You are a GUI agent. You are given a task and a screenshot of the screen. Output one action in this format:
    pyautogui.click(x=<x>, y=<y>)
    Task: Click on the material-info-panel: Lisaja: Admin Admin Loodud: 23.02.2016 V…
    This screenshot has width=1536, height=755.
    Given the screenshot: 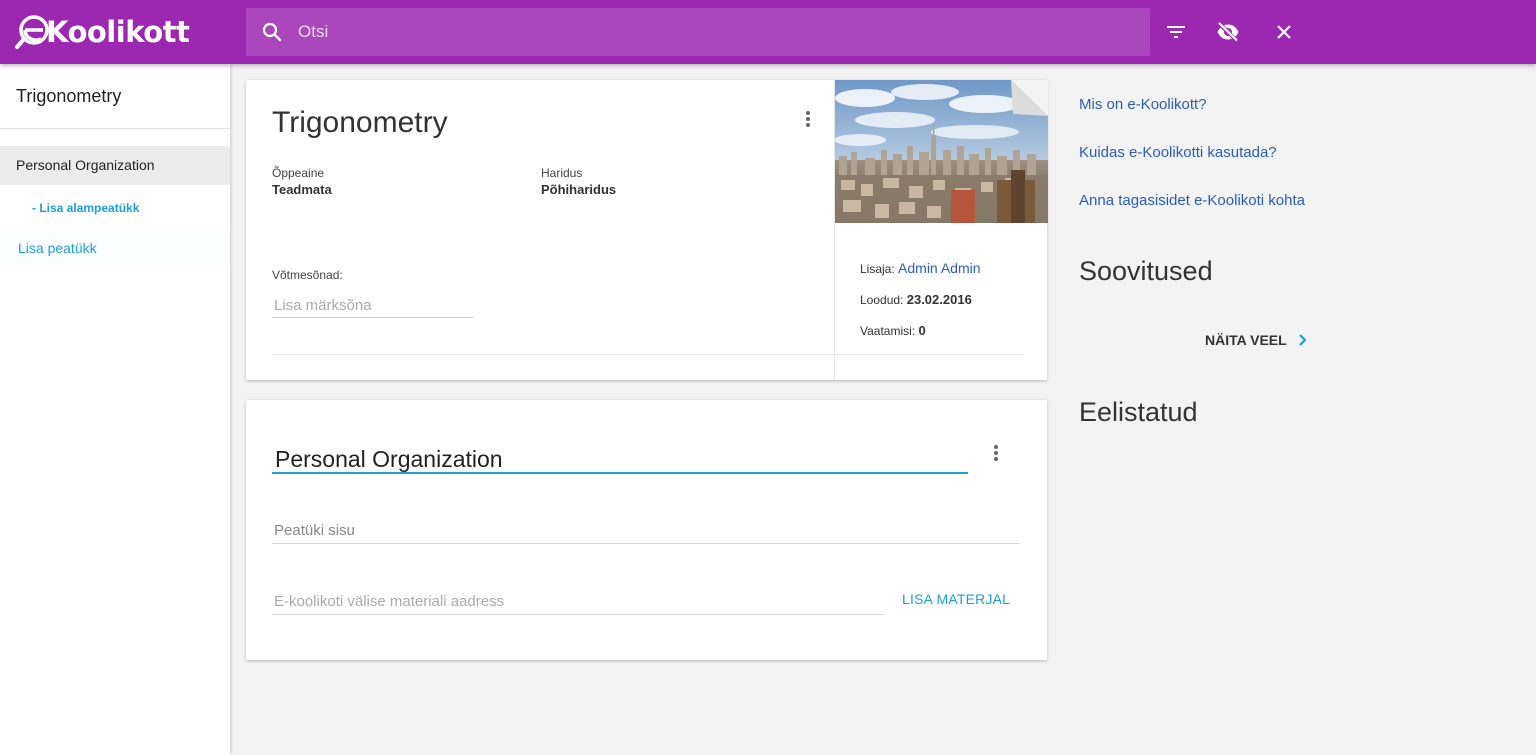 What is the action you would take?
    pyautogui.click(x=941, y=230)
    